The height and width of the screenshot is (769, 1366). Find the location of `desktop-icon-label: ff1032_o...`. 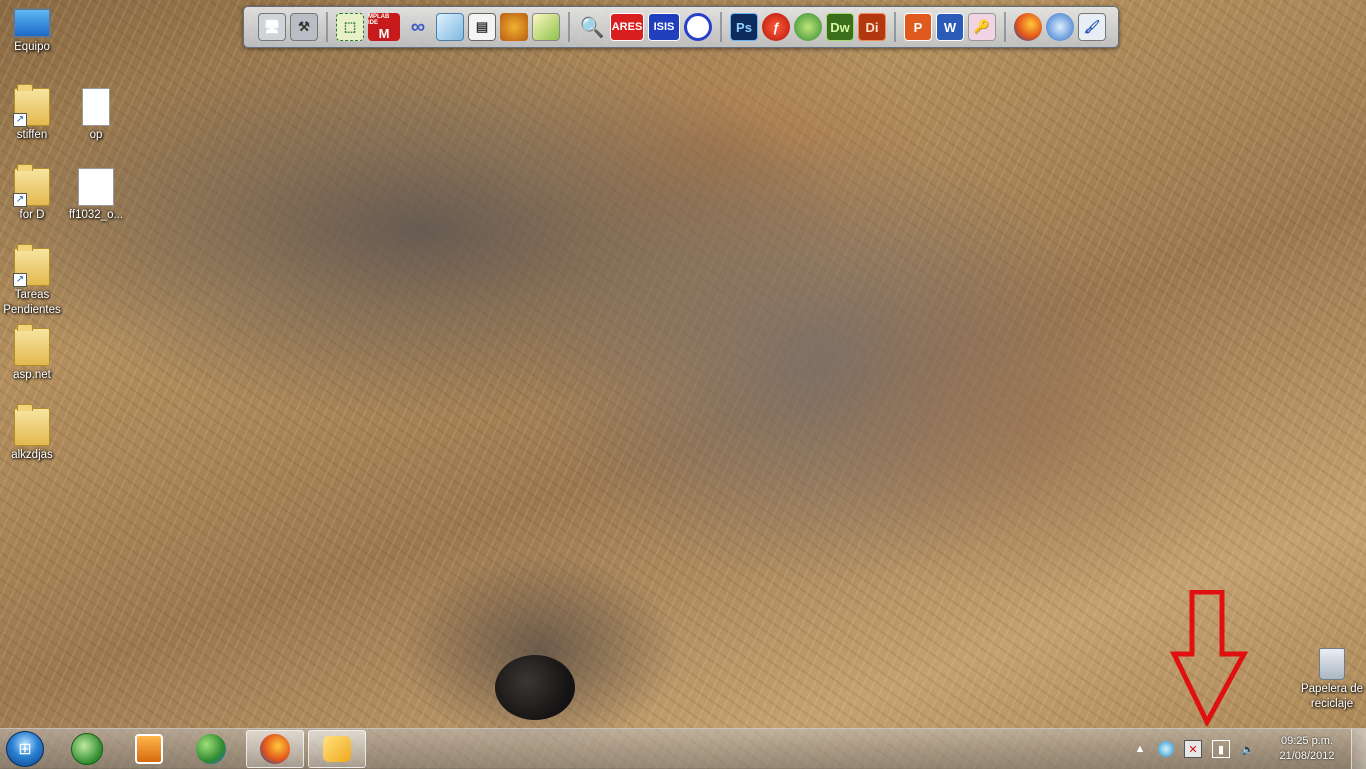

desktop-icon-label: ff1032_o... is located at coordinates (96, 215).